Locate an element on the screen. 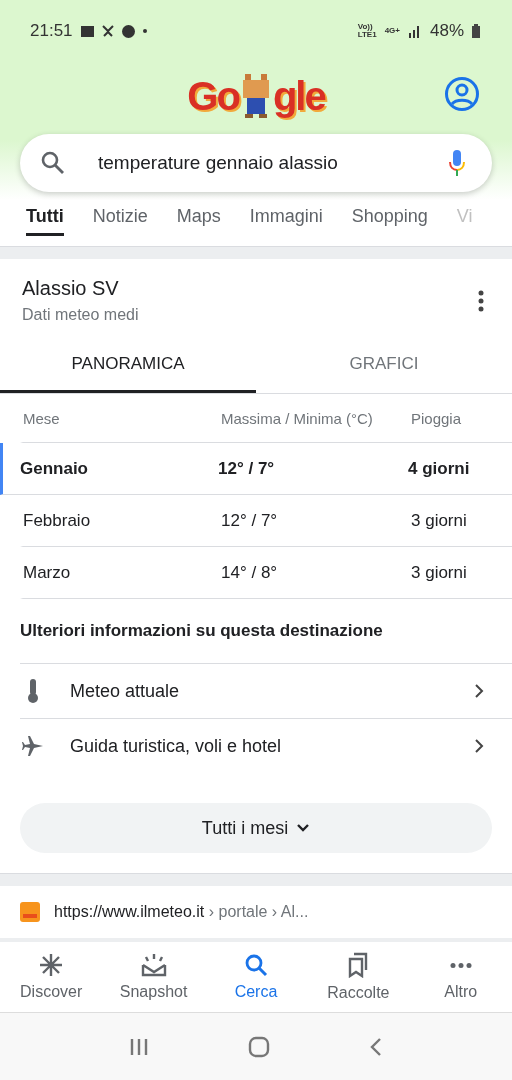 This screenshot has width=512, height=1080. back-icon is located at coordinates (375, 1046).